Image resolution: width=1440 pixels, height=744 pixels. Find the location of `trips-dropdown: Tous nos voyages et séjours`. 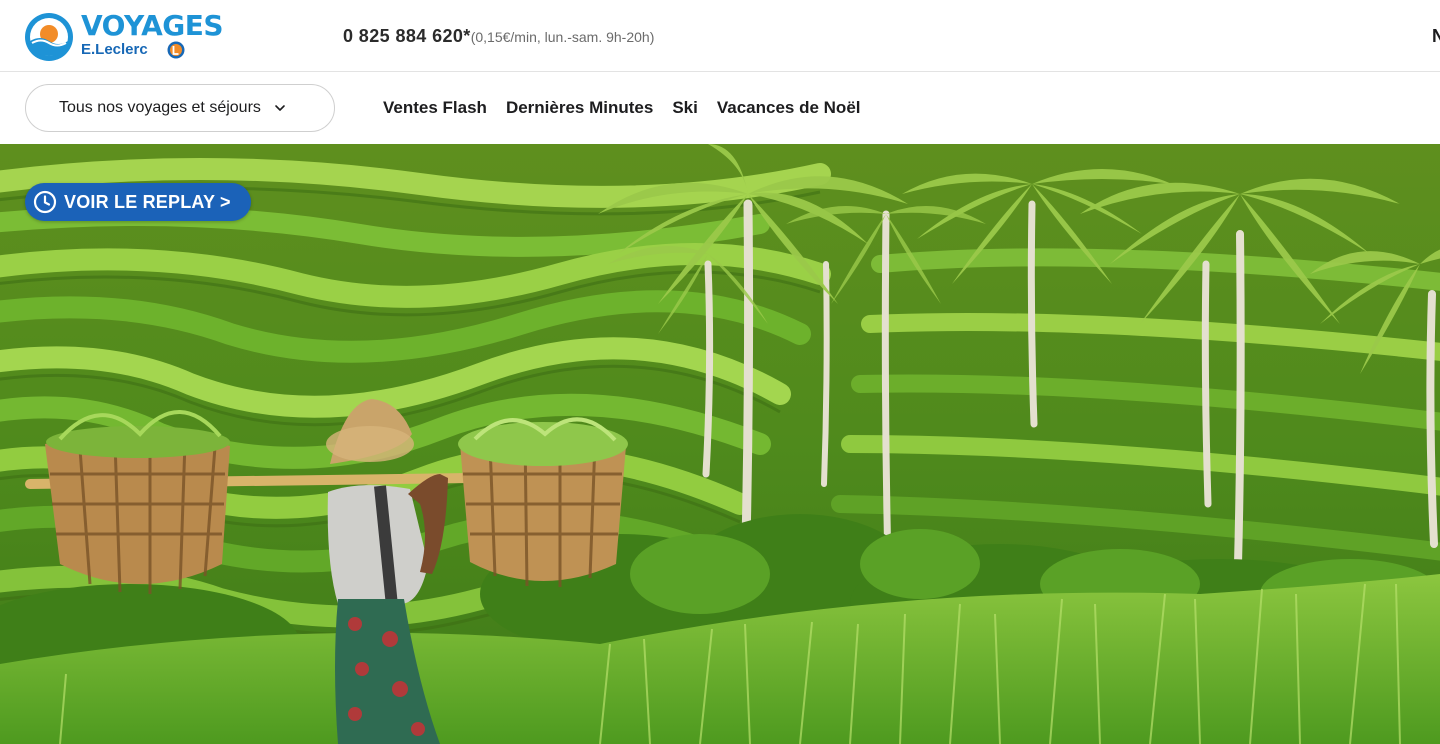

trips-dropdown: Tous nos voyages et séjours is located at coordinates (180, 108).